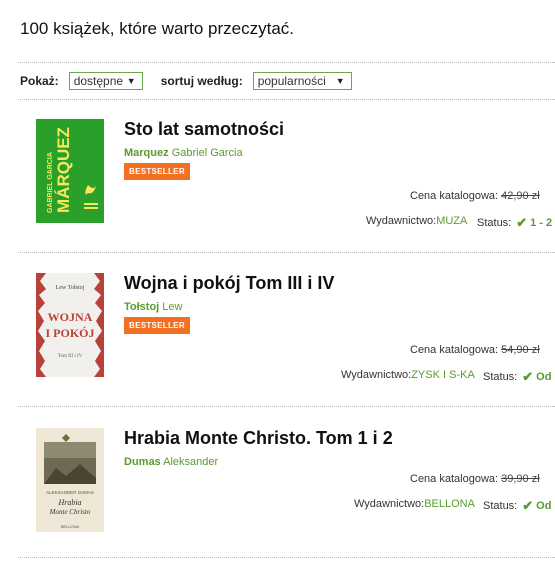 The height and width of the screenshot is (578, 555). What do you see at coordinates (50, 182) in the screenshot?
I see `cover-author-text: GABRIEL GARCIA` at bounding box center [50, 182].